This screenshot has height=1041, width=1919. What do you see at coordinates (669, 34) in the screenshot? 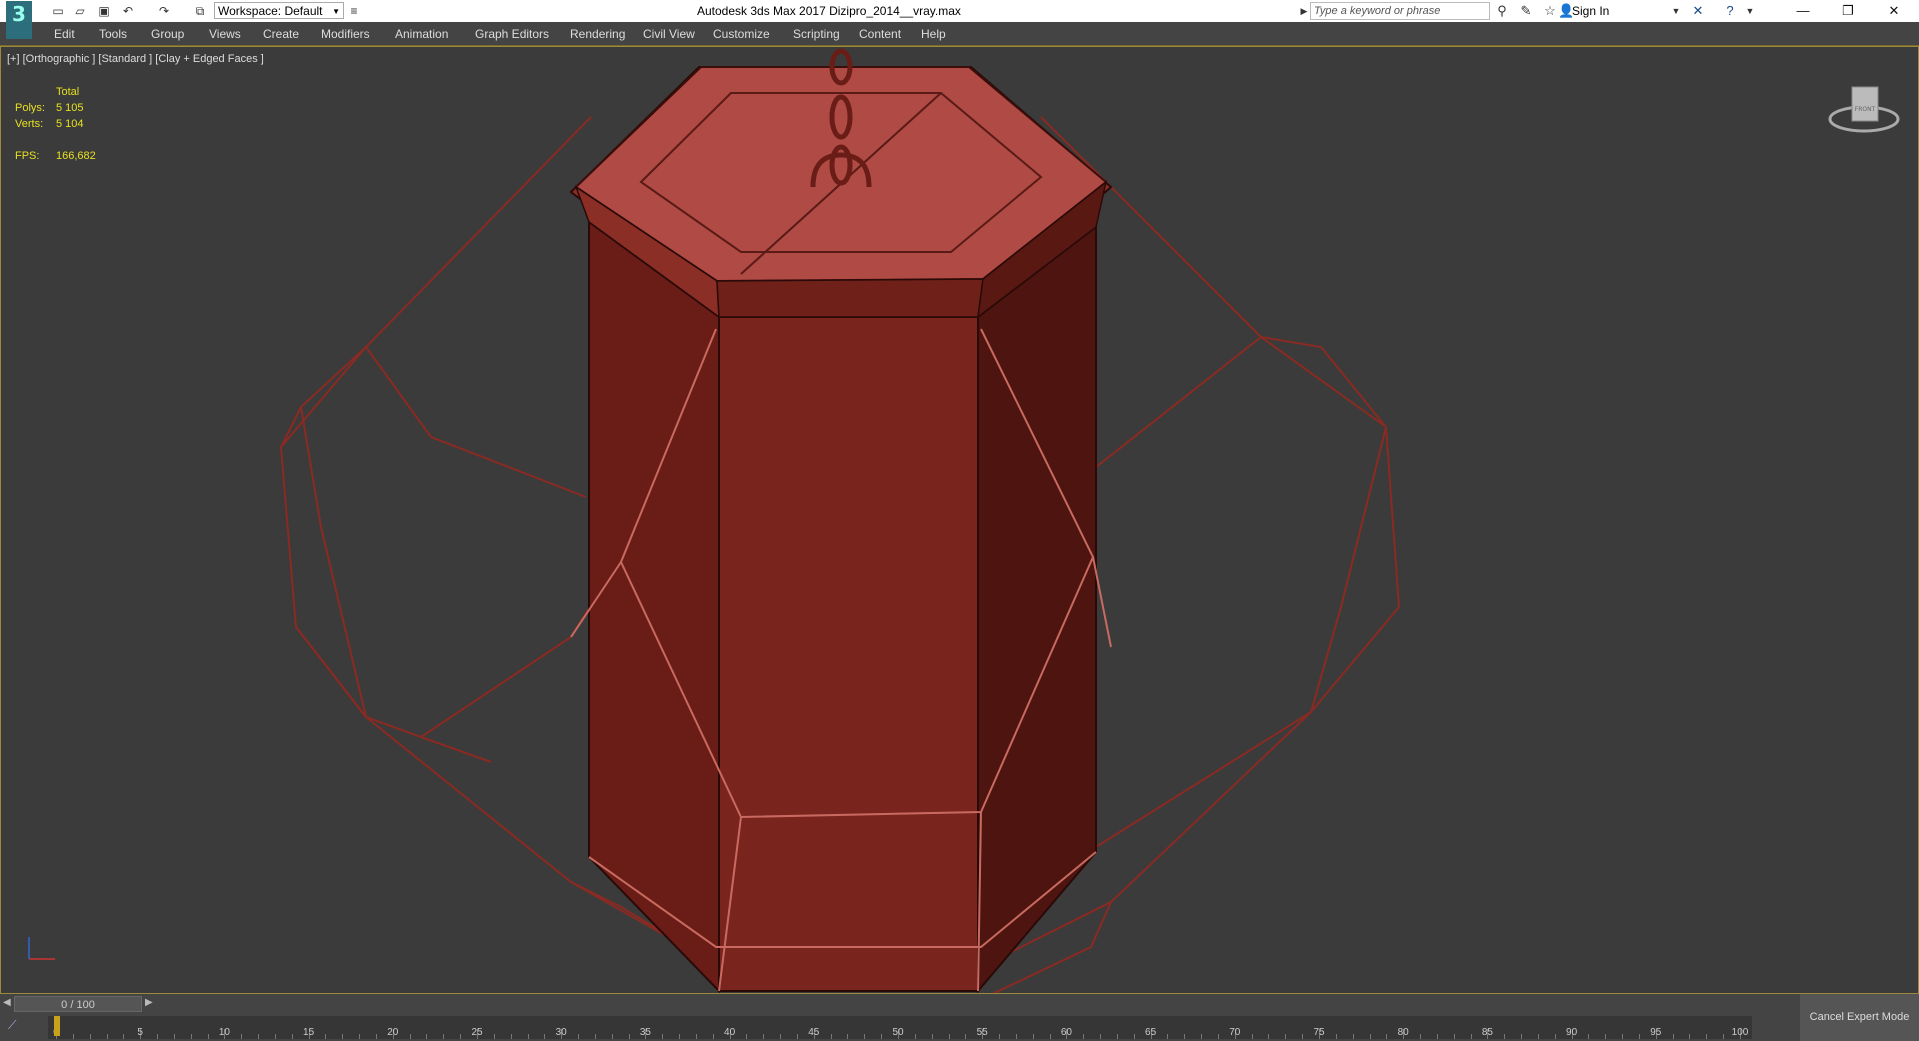
I see `menu-civil-view: Civil View` at bounding box center [669, 34].